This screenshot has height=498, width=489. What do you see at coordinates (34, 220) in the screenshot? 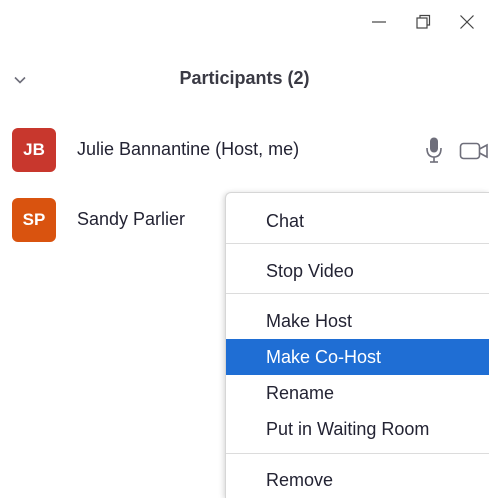
I see `avatar: SP` at bounding box center [34, 220].